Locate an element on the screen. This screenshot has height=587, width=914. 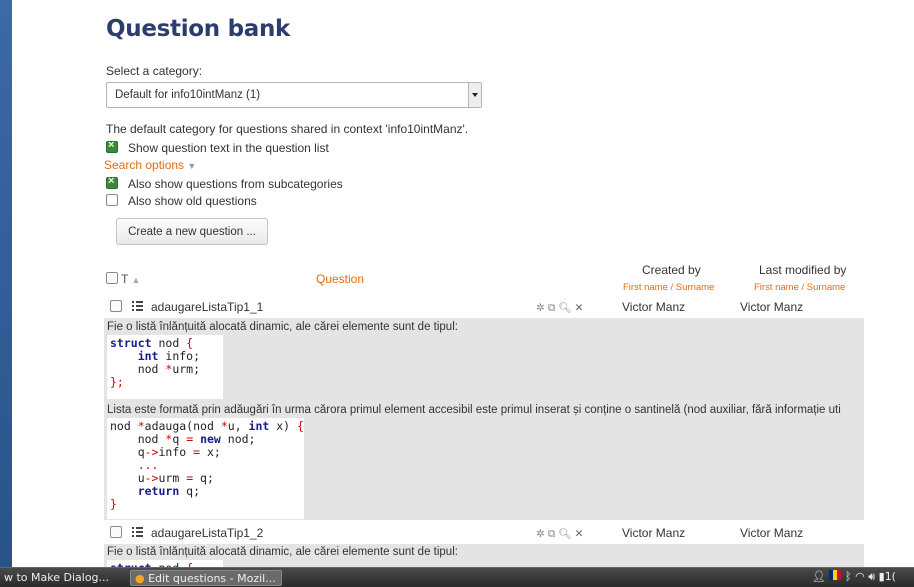
column-question-header: Question is located at coordinates (340, 279).